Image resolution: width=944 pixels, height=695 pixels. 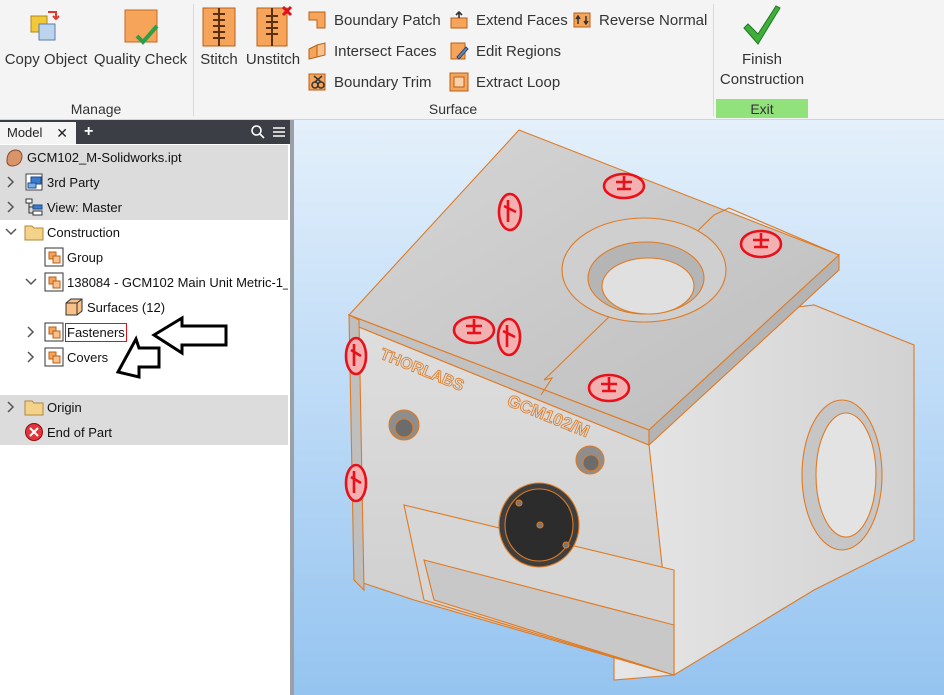 I want to click on tab-model: Model ✕, so click(x=38, y=133).